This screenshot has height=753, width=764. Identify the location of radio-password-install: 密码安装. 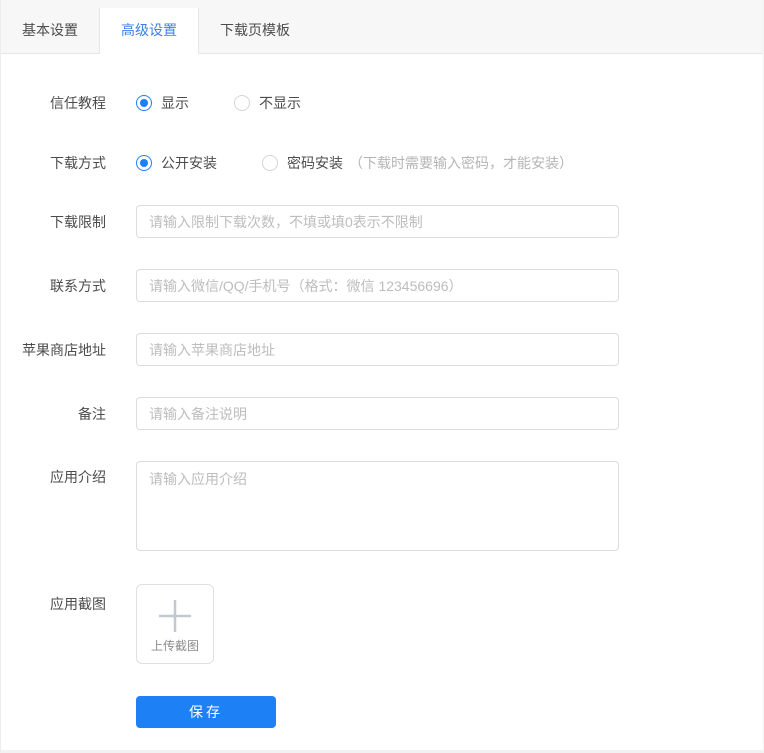
(302, 163).